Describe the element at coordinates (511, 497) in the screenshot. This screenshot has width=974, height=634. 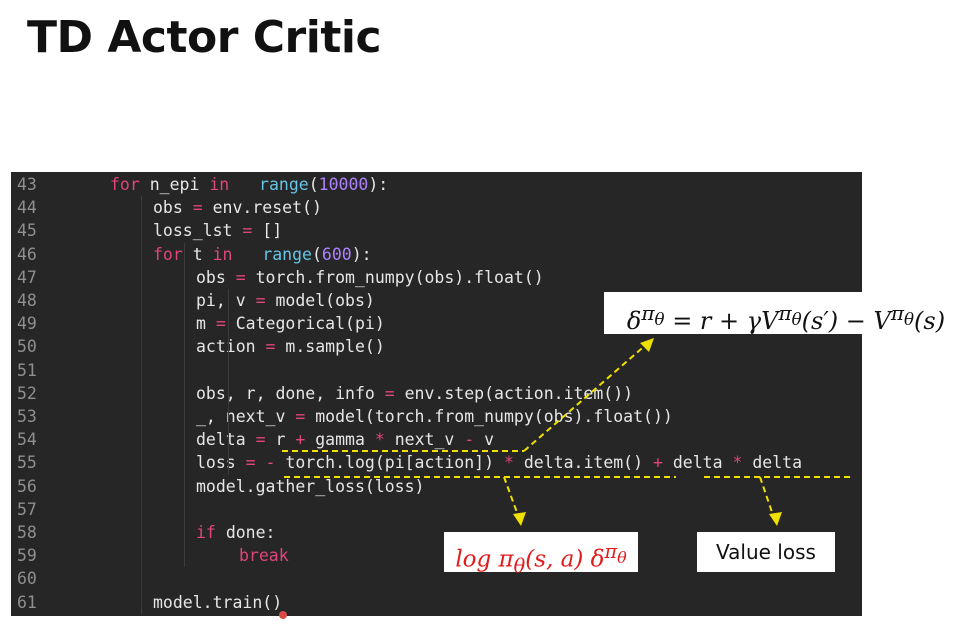
I see `policy-loss-arrow-line` at that location.